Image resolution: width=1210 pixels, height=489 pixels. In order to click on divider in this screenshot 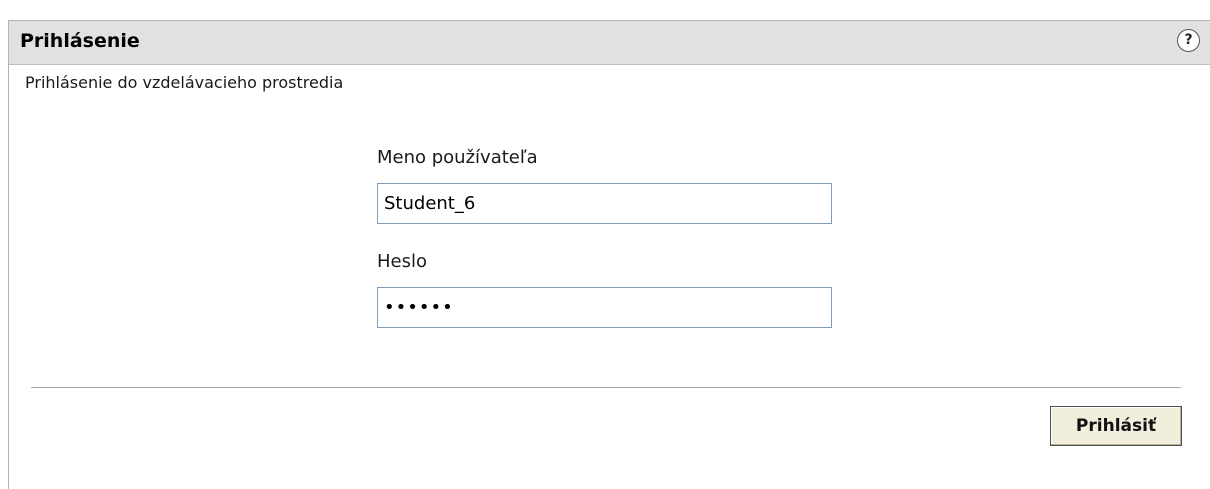, I will do `click(606, 387)`.